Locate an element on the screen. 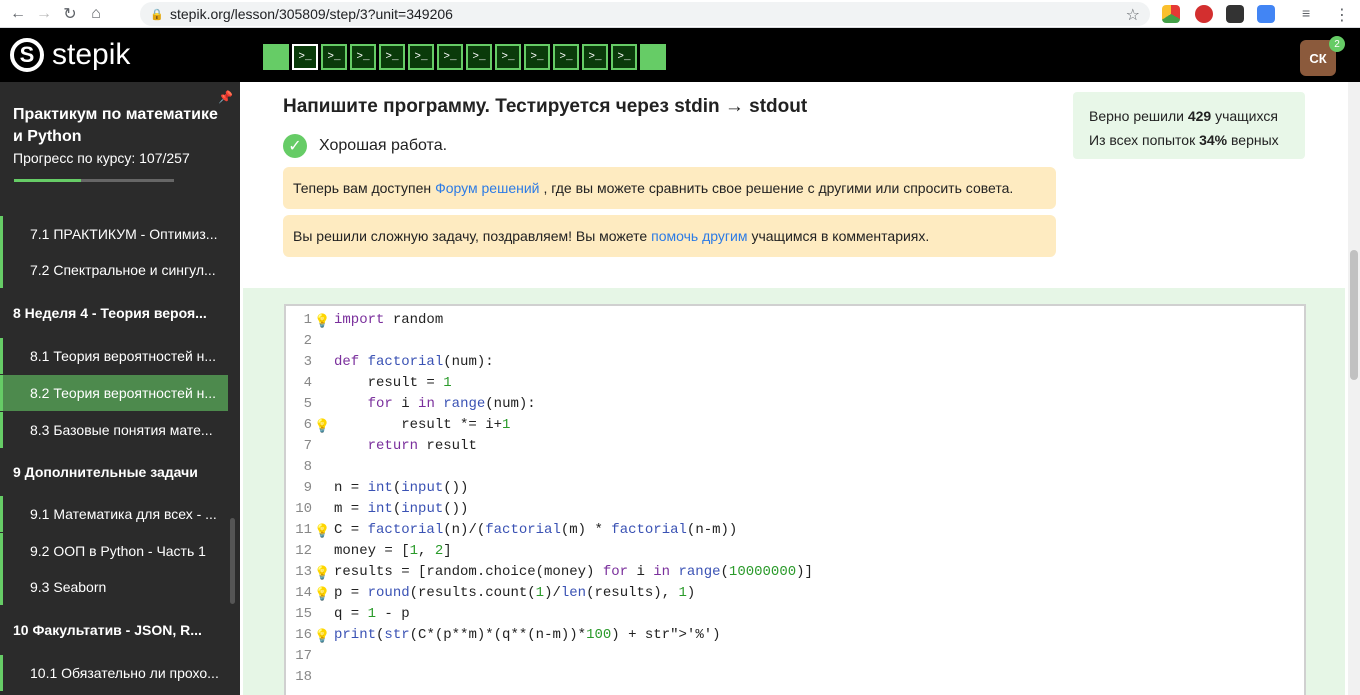 This screenshot has height=695, width=1360. home-icon: ⌂ is located at coordinates (96, 13).